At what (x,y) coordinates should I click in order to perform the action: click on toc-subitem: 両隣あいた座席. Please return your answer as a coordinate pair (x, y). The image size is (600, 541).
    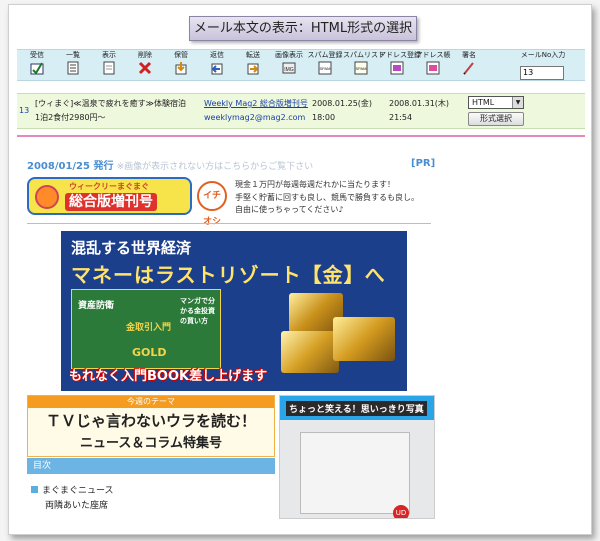
    Looking at the image, I should click on (77, 506).